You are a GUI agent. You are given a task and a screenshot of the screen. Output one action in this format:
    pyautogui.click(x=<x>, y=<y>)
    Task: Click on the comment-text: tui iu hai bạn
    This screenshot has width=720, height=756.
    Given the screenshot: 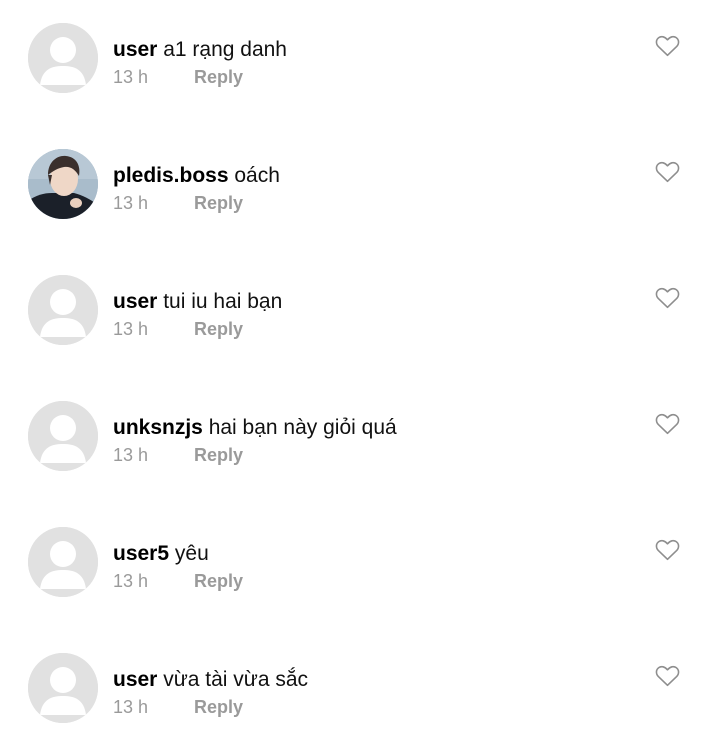 What is the action you would take?
    pyautogui.click(x=223, y=301)
    